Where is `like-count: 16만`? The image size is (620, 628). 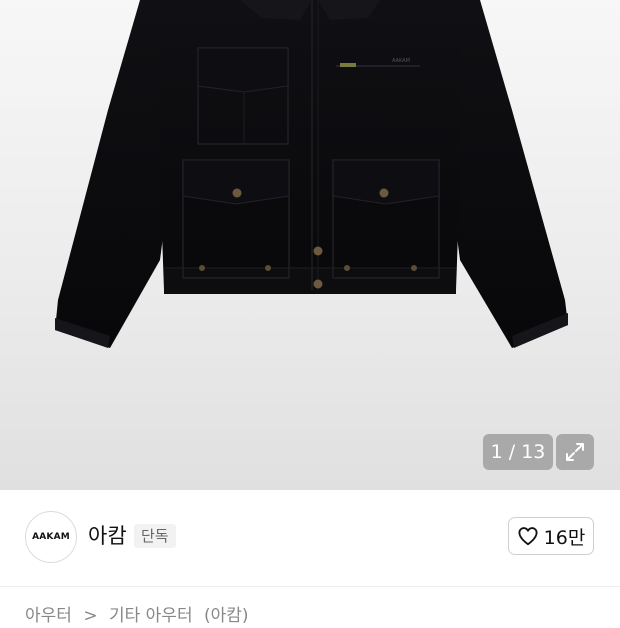
like-count: 16만 is located at coordinates (564, 537).